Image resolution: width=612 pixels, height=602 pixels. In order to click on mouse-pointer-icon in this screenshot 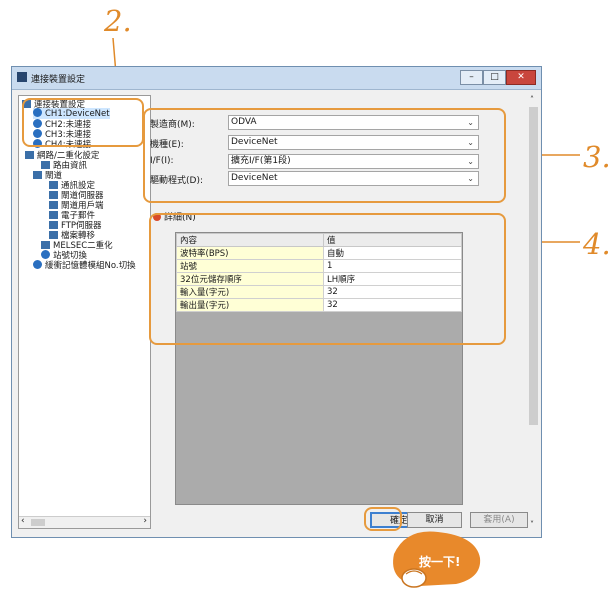, I will do `click(414, 578)`.